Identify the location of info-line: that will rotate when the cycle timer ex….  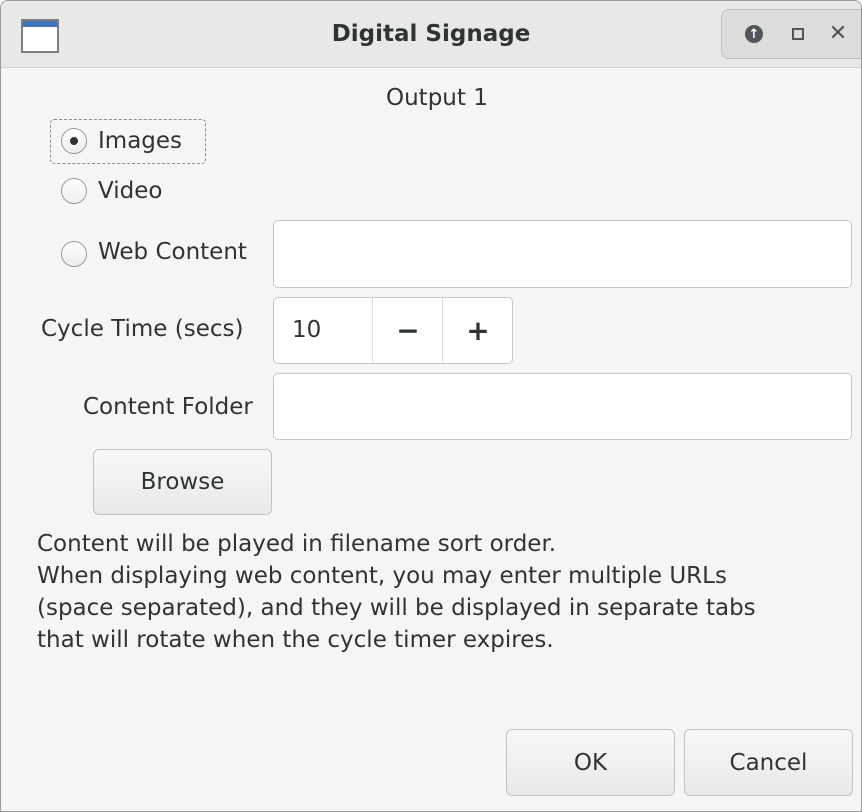
(295, 640).